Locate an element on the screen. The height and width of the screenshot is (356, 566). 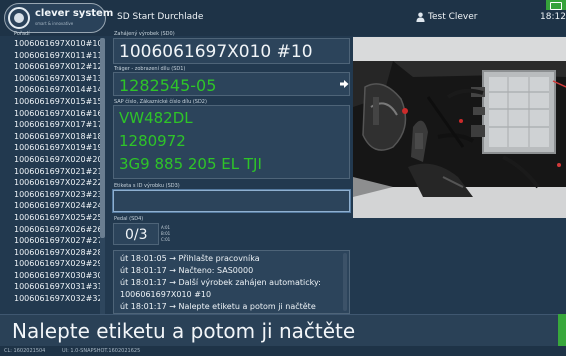
queue-item: 1006061697X018#18 is located at coordinates (62, 137).